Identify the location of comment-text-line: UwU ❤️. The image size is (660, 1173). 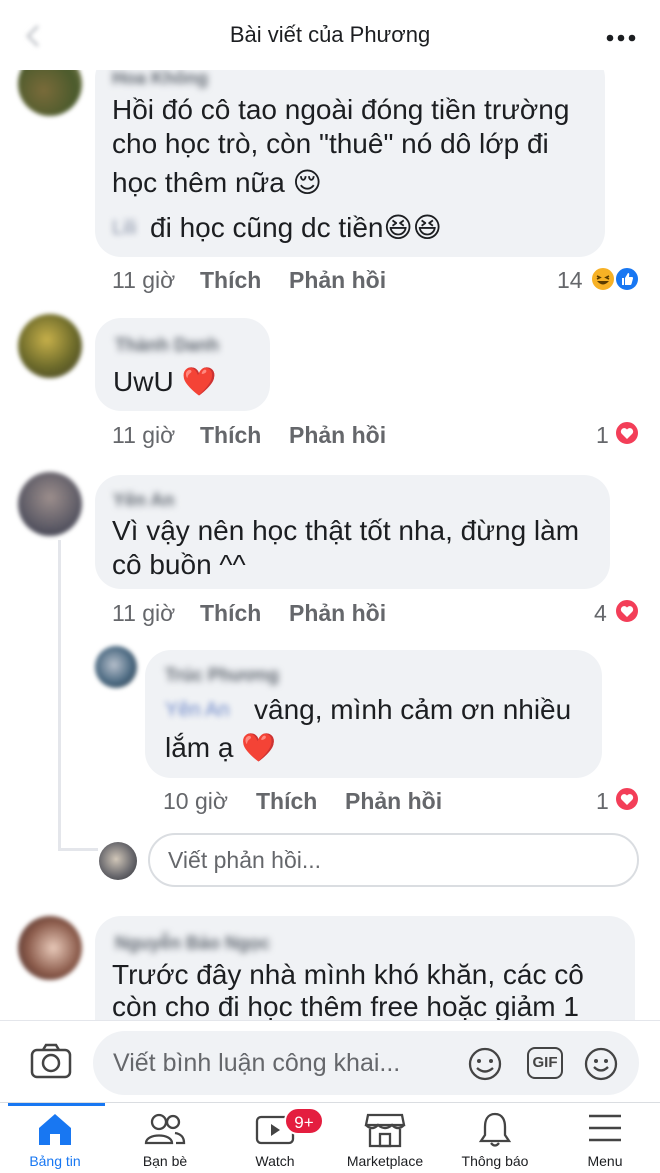
(165, 381).